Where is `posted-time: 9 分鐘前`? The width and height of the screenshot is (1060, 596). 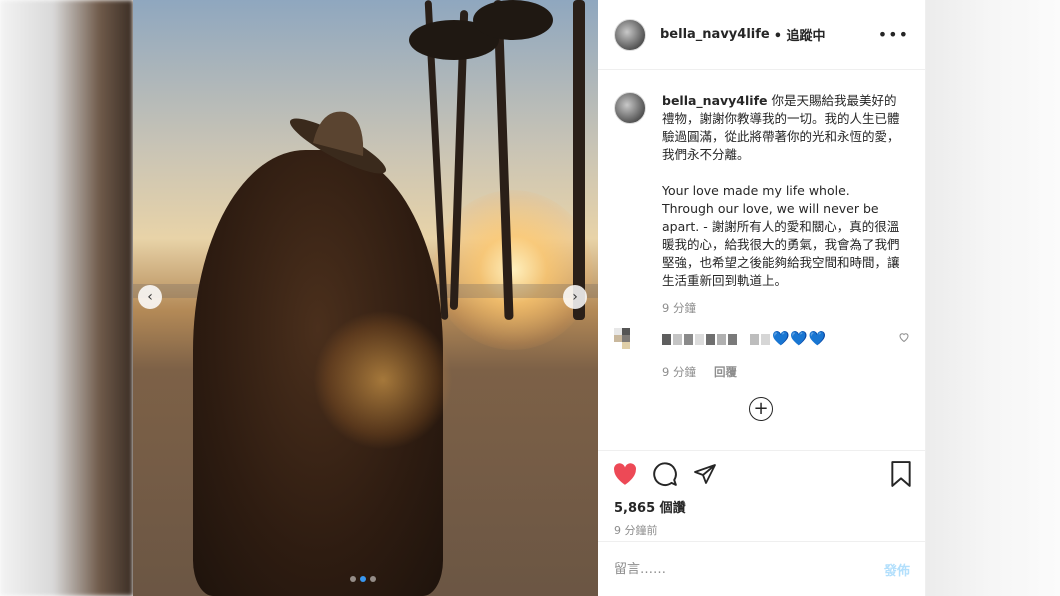
posted-time: 9 分鐘前 is located at coordinates (636, 530).